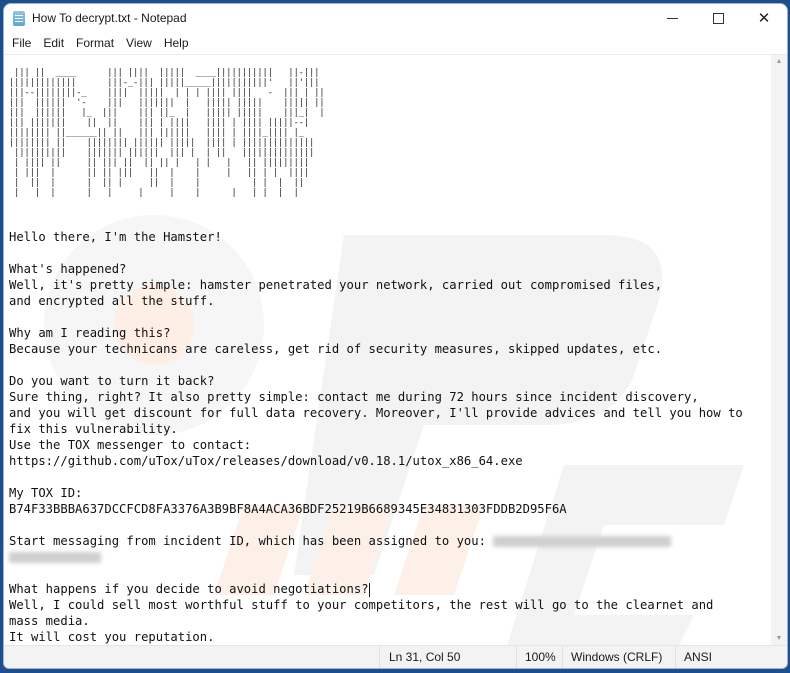  What do you see at coordinates (395, 18) in the screenshot?
I see `title-bar: How To decrypt.txt - Notepad ✕` at bounding box center [395, 18].